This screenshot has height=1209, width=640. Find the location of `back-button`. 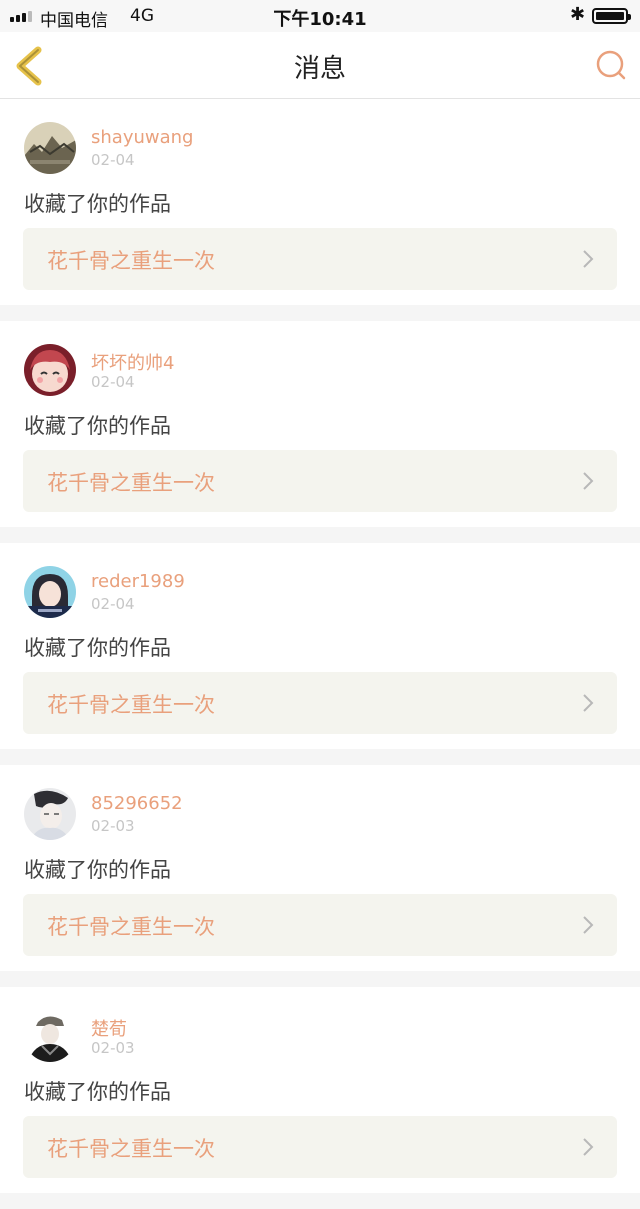

back-button is located at coordinates (32, 66).